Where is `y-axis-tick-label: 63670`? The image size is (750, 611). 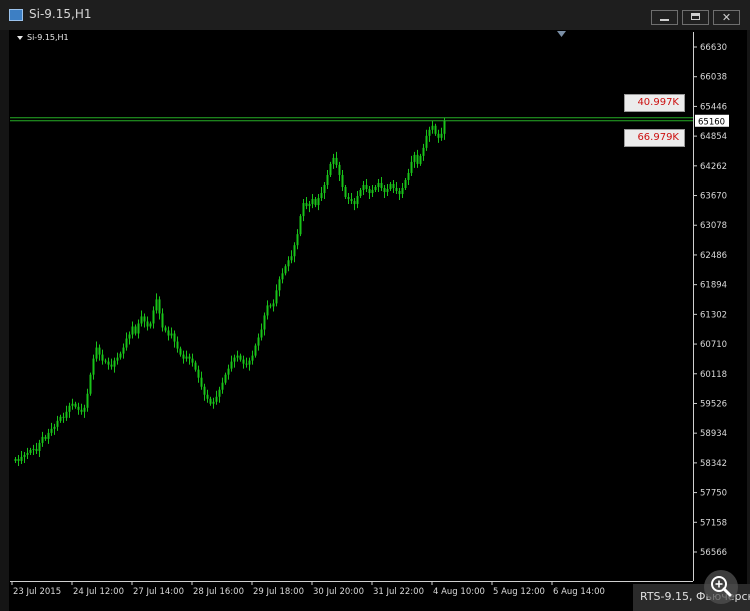
y-axis-tick-label: 63670 is located at coordinates (713, 197).